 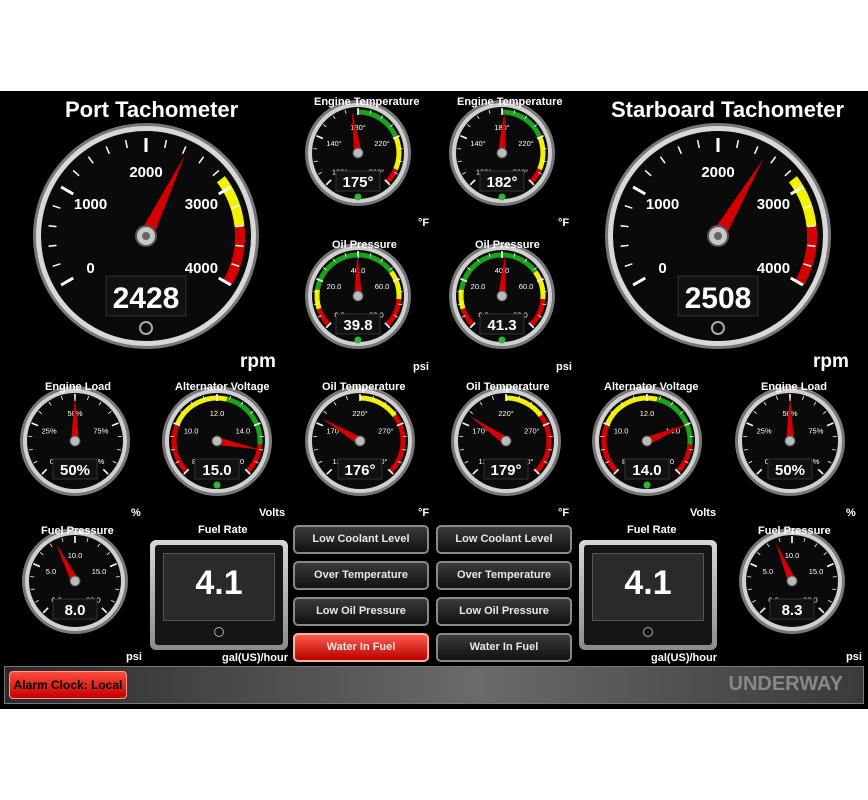 I want to click on mode-indicator: UNDERWAY, so click(x=785, y=684).